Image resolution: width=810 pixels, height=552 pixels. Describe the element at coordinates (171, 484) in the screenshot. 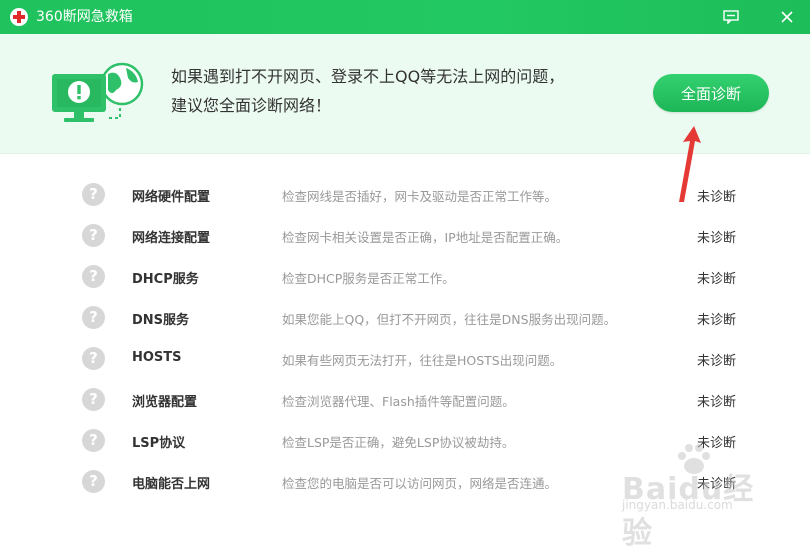

I see `item-name: 电脑能否上网` at that location.